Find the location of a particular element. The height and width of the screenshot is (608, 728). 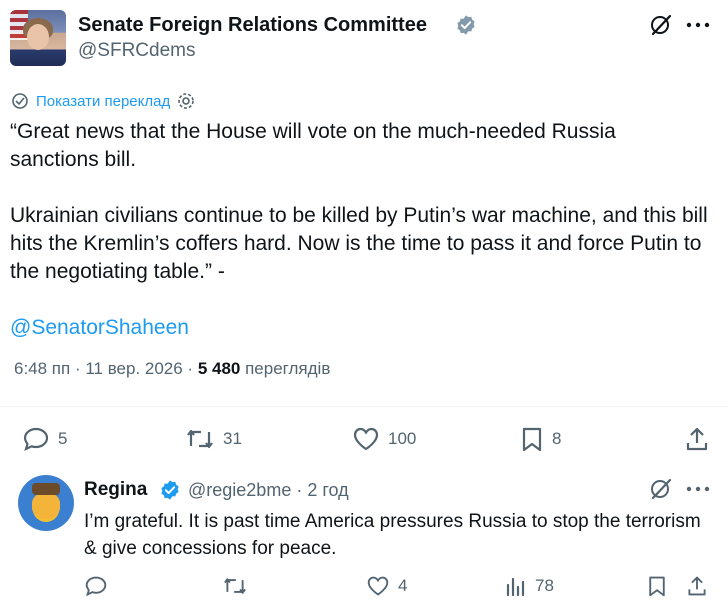

repost-button: 31 is located at coordinates (213, 439).